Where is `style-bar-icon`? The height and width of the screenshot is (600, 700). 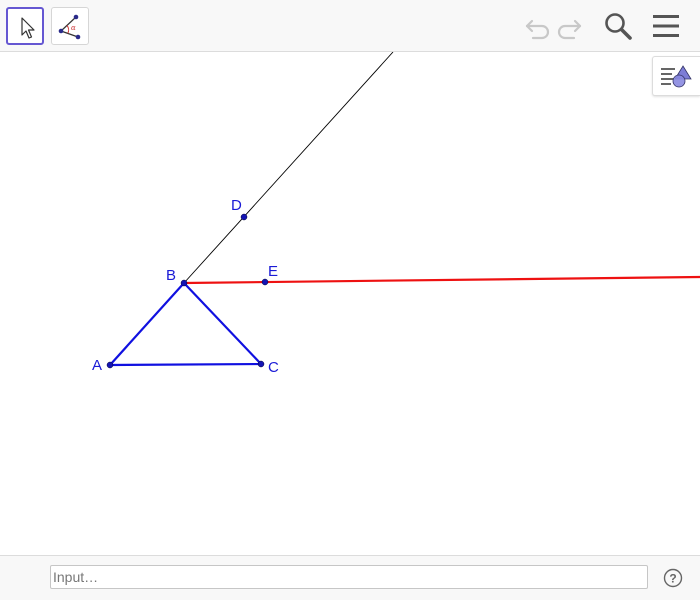
style-bar-icon is located at coordinates (676, 76).